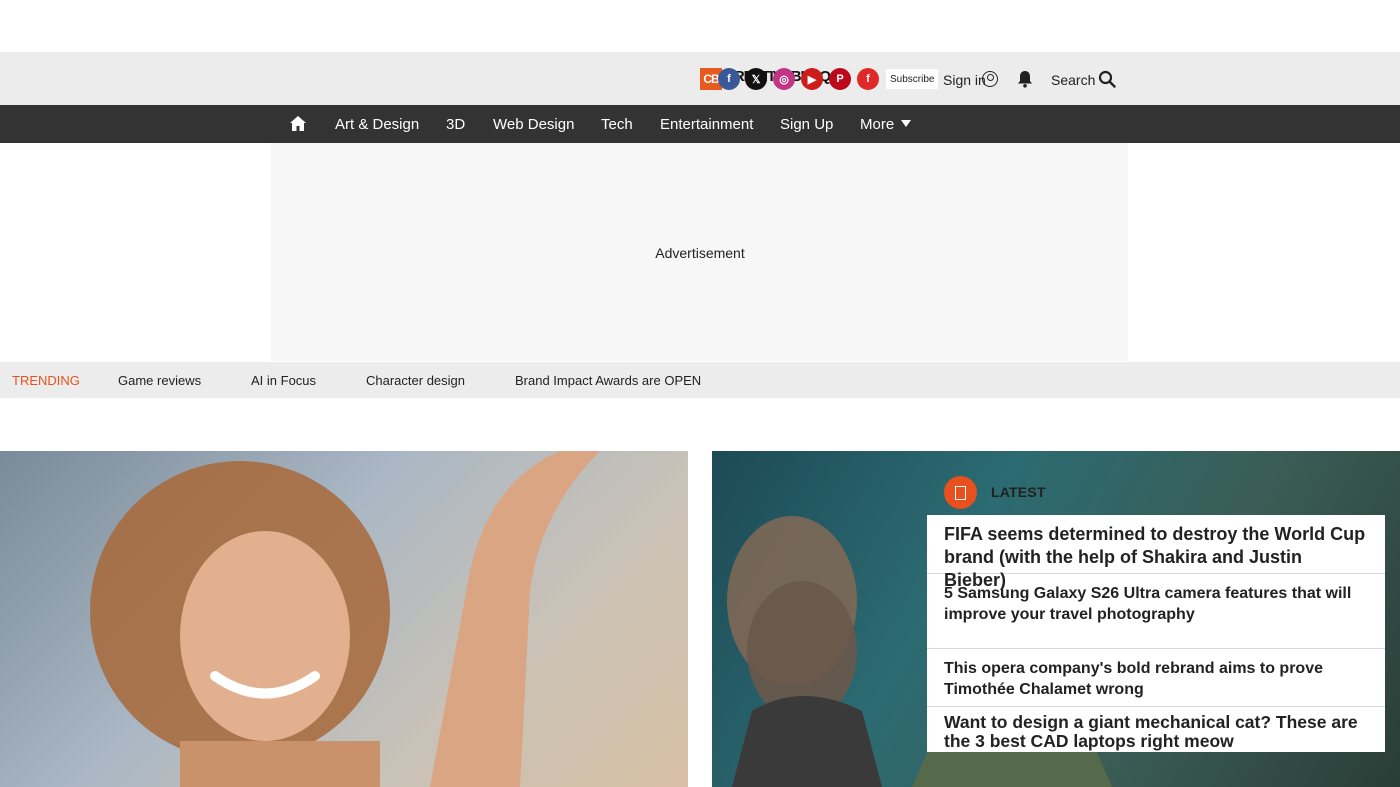 The width and height of the screenshot is (1400, 787). What do you see at coordinates (840, 79) in the screenshot?
I see `pinterest-icon: P` at bounding box center [840, 79].